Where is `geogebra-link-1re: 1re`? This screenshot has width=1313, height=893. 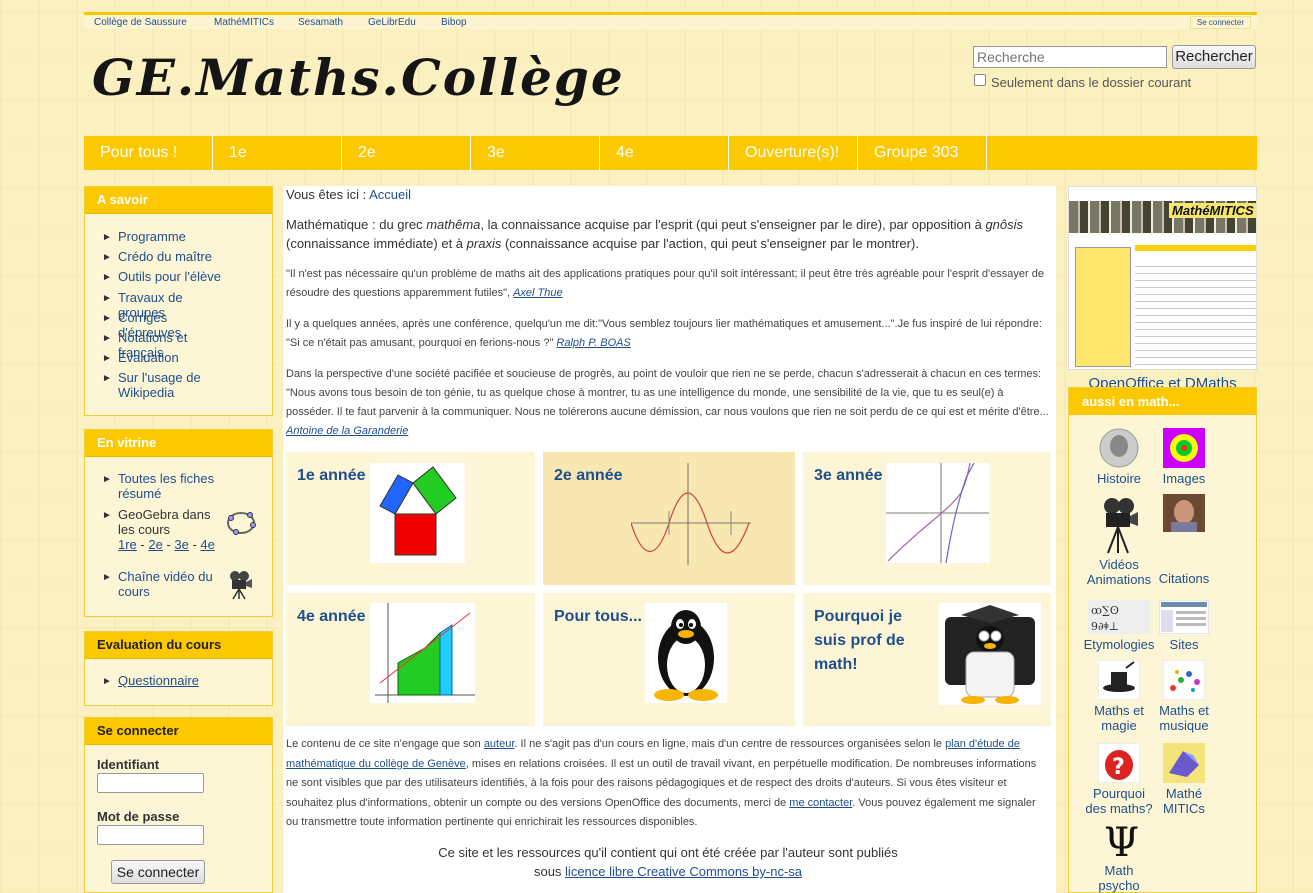 geogebra-link-1re: 1re is located at coordinates (127, 544).